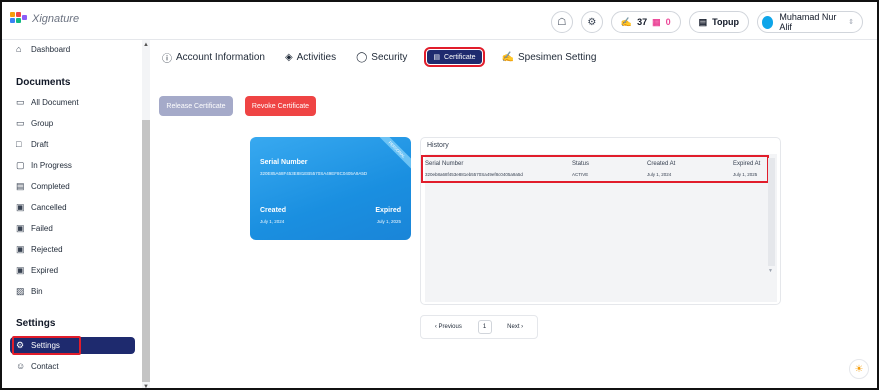  What do you see at coordinates (768, 22) in the screenshot?
I see `avatar` at bounding box center [768, 22].